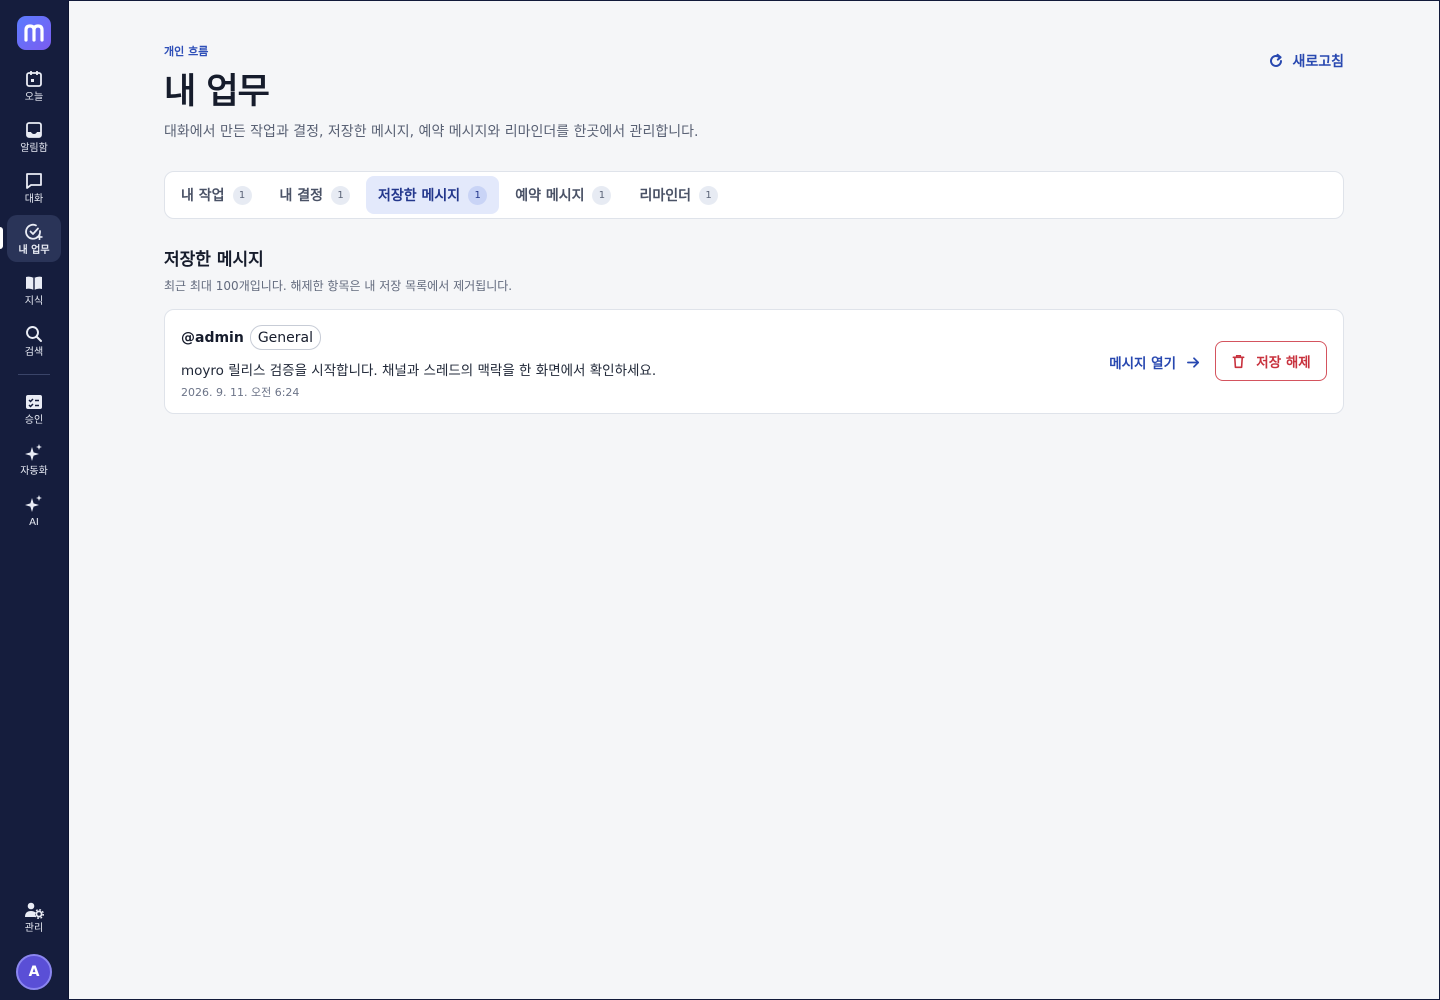 The width and height of the screenshot is (1440, 1000). Describe the element at coordinates (338, 286) in the screenshot. I see `section-description: 최근 최대 100개입니다. 해제한 항목은 내 저장 목록에서 제거됩니다.` at that location.